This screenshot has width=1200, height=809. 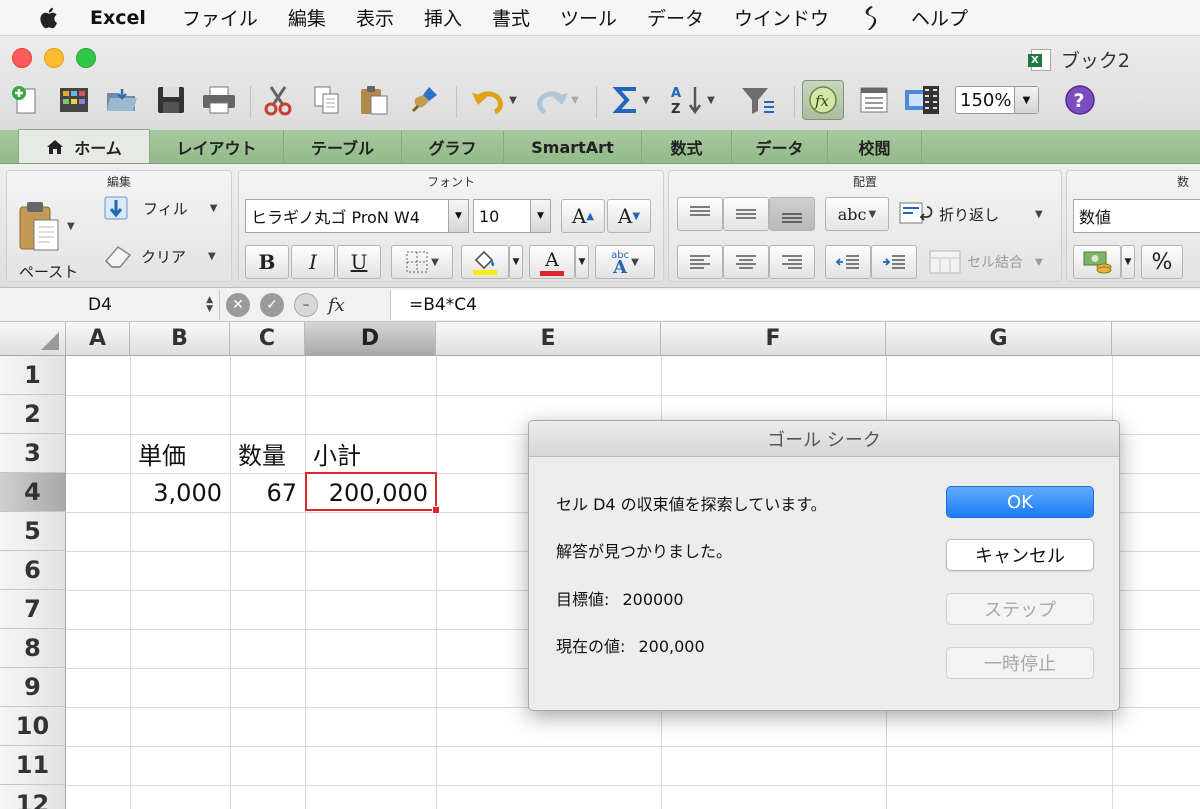 I want to click on name-box: D4 ▲ ▼, so click(x=110, y=305).